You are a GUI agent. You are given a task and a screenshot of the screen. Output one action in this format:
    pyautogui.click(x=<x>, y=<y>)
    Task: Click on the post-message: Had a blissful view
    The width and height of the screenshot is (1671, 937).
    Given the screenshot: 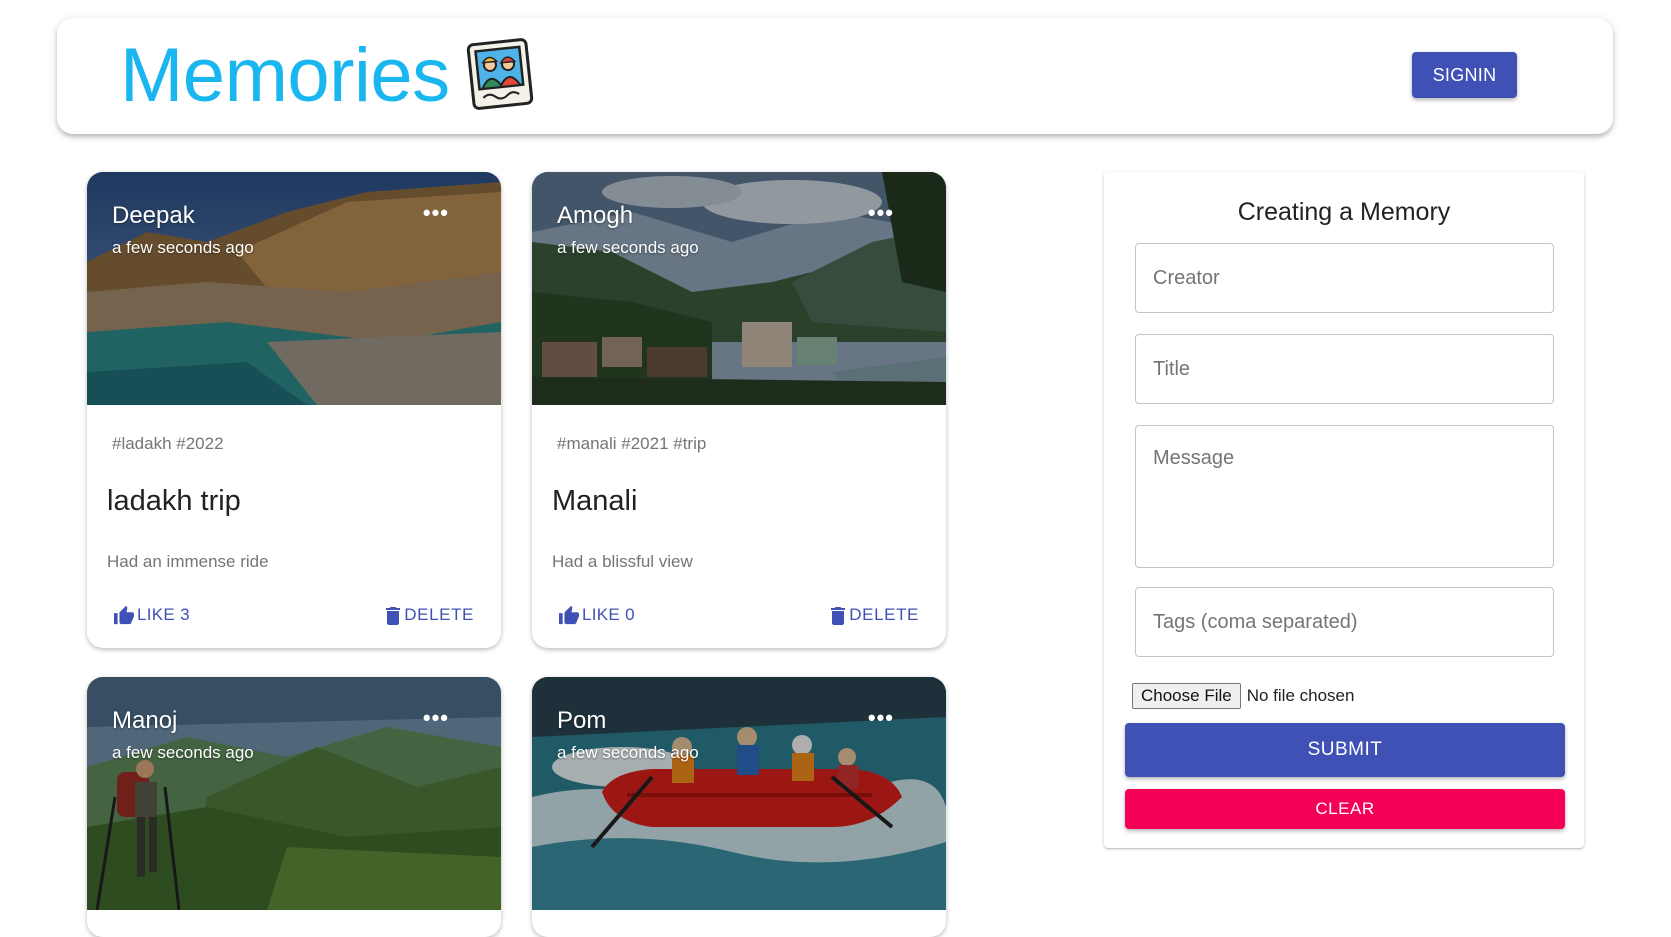 What is the action you would take?
    pyautogui.click(x=622, y=561)
    